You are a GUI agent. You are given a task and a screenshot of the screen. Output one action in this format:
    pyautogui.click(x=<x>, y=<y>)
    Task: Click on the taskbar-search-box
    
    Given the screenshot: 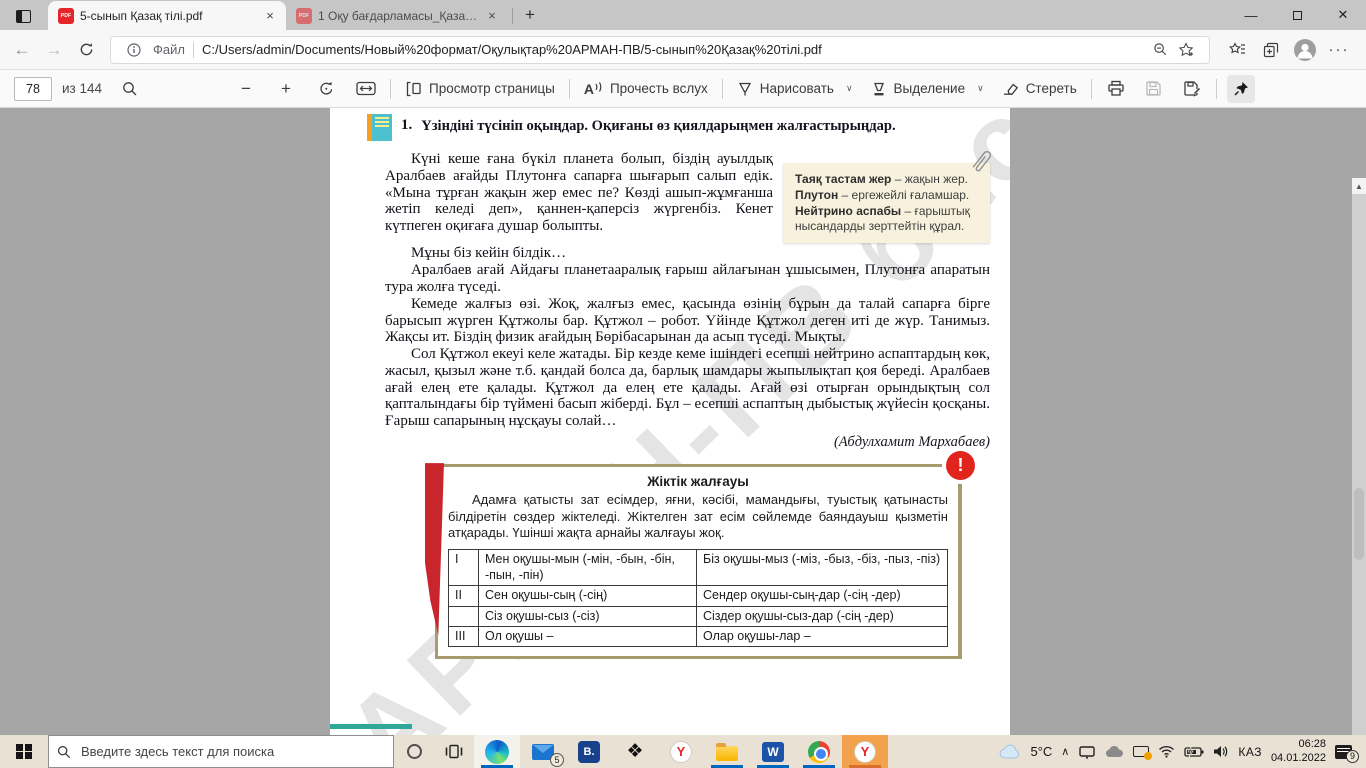 What is the action you would take?
    pyautogui.click(x=221, y=751)
    